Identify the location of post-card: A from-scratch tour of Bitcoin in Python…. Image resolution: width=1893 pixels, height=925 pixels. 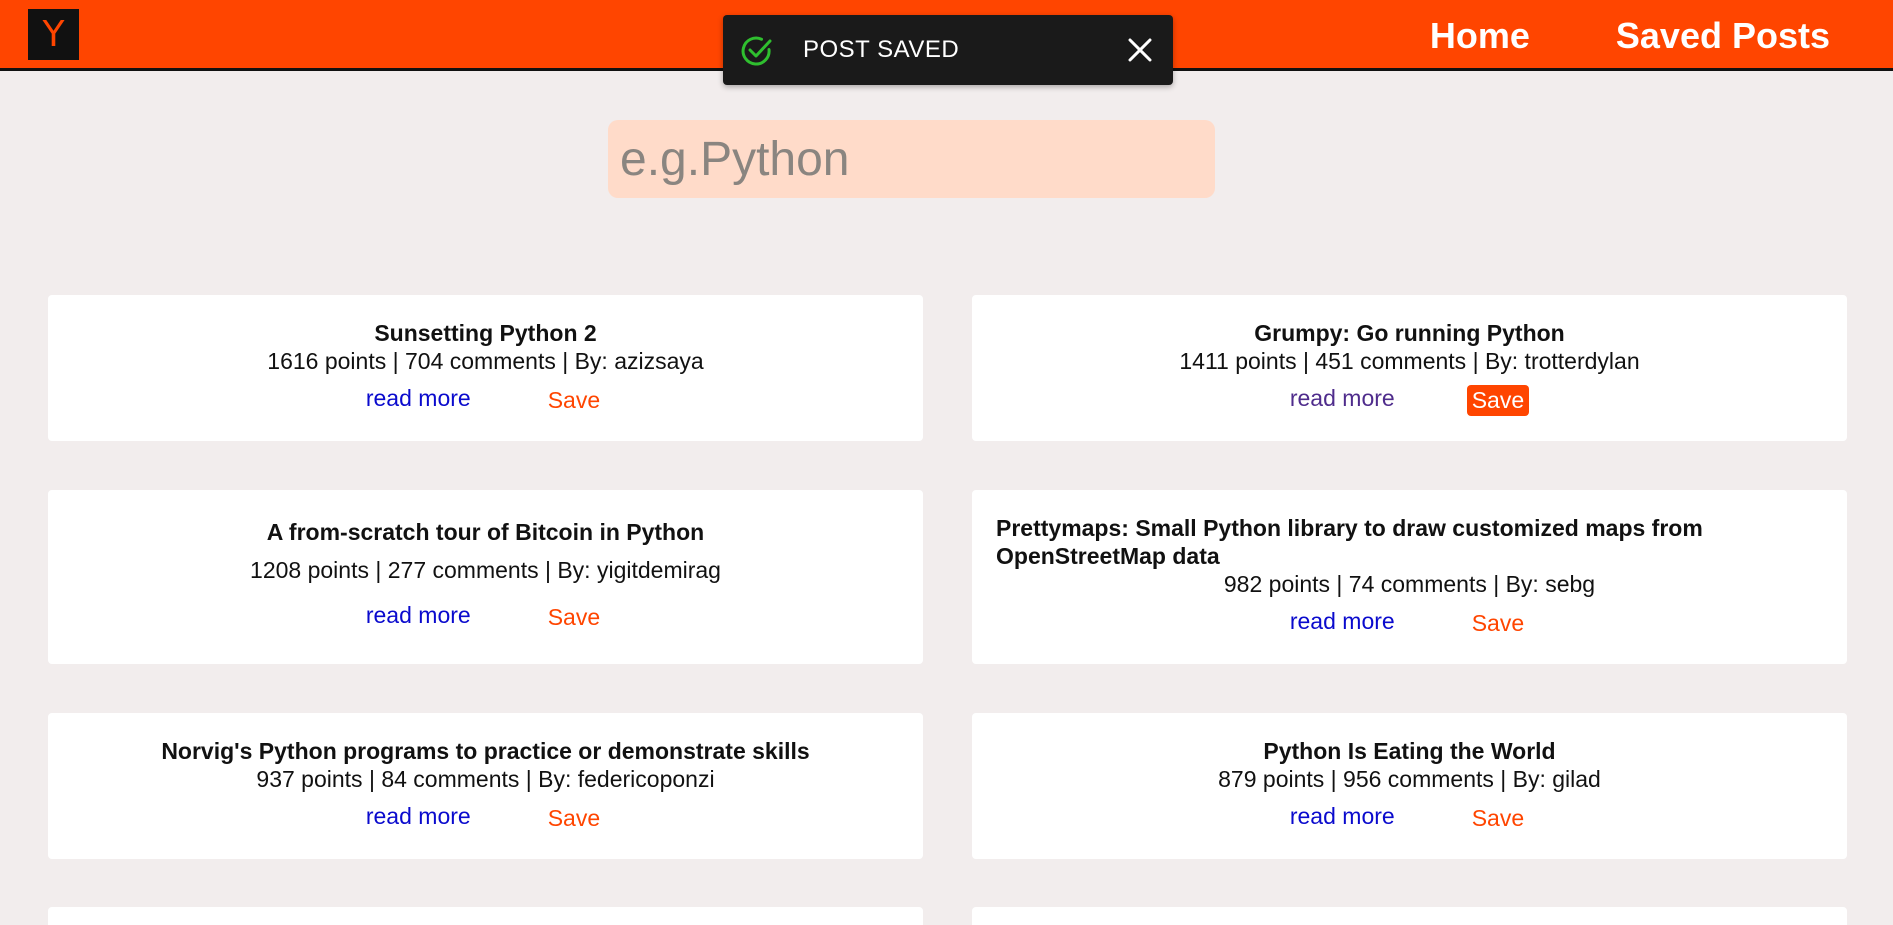
(485, 577).